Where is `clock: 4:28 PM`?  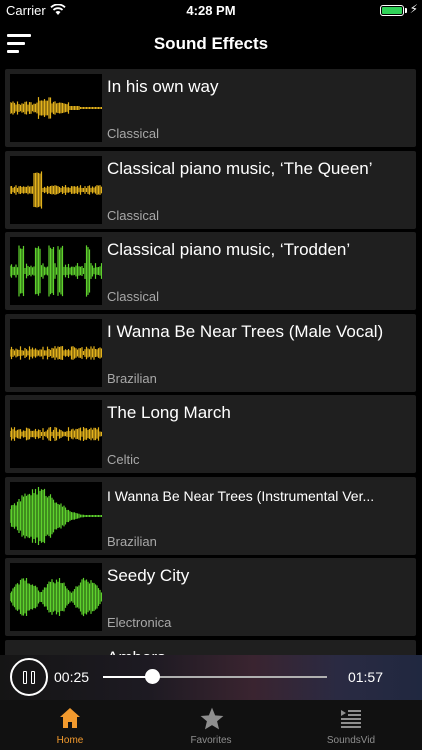
clock: 4:28 PM is located at coordinates (211, 10).